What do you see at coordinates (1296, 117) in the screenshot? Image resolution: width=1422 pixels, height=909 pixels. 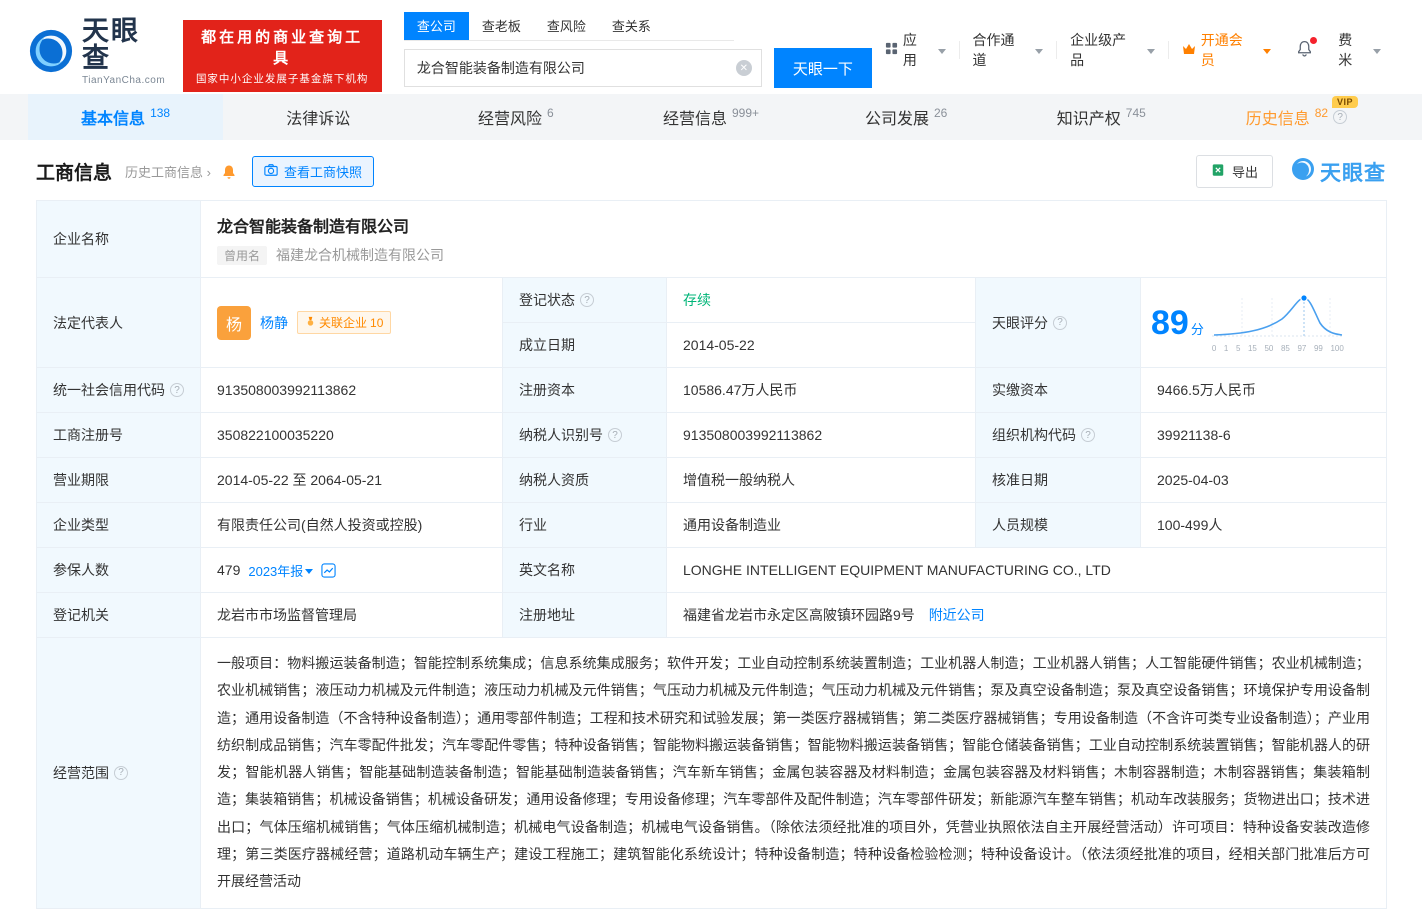 I see `tab-history-info: VIP 历史信息 82 ?` at bounding box center [1296, 117].